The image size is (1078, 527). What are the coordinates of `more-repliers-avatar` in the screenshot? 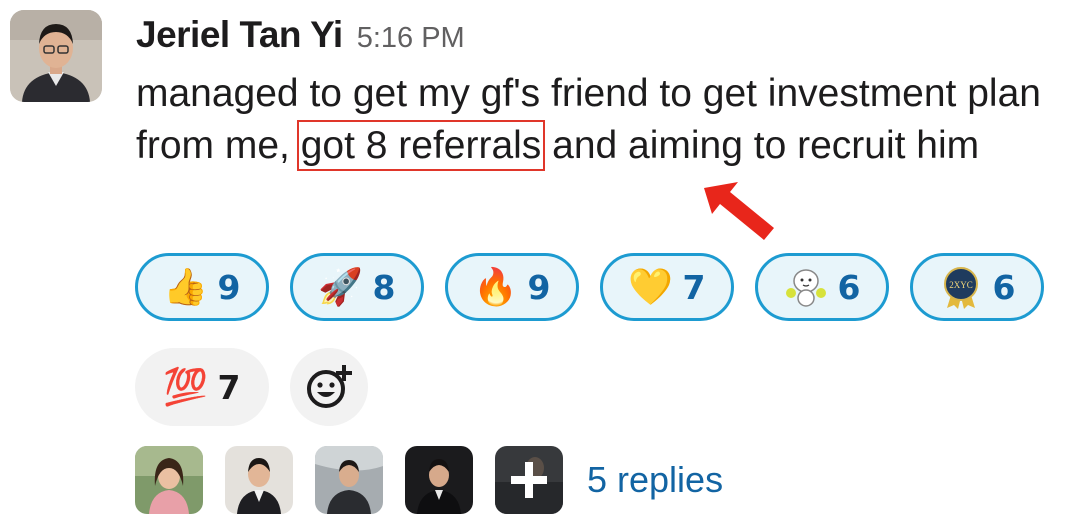 It's located at (529, 480).